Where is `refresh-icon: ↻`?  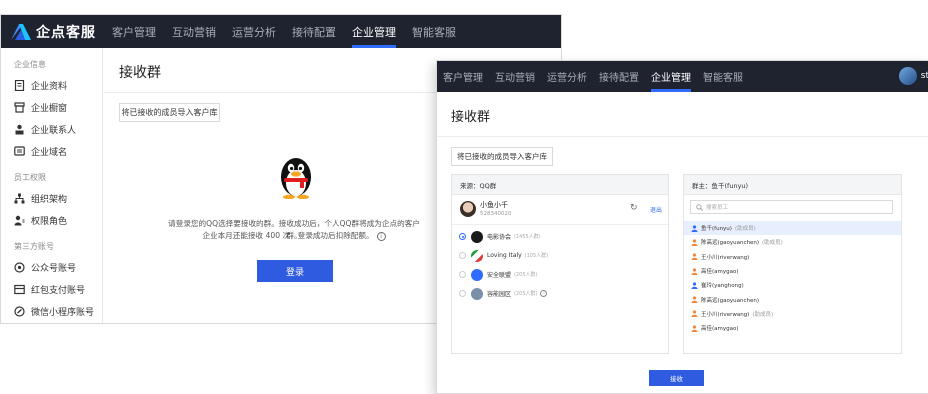
refresh-icon: ↻ is located at coordinates (634, 208).